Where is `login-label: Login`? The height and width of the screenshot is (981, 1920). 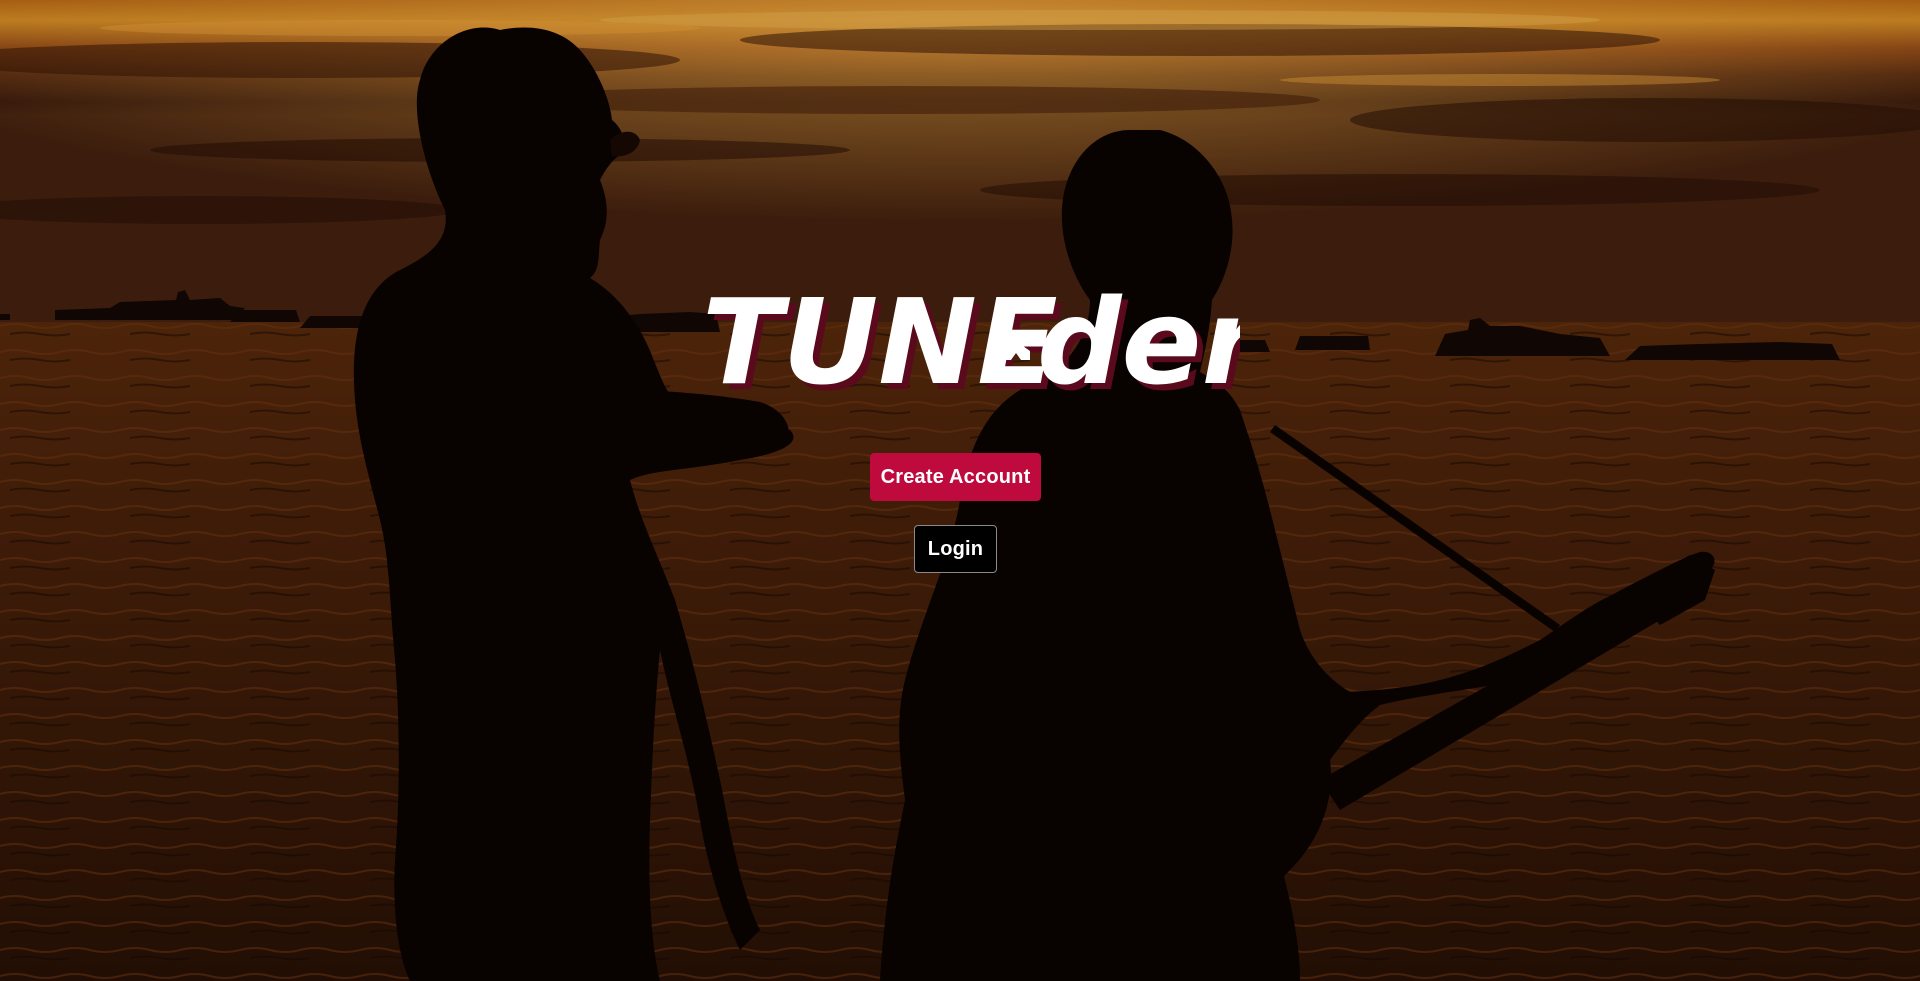 login-label: Login is located at coordinates (955, 548).